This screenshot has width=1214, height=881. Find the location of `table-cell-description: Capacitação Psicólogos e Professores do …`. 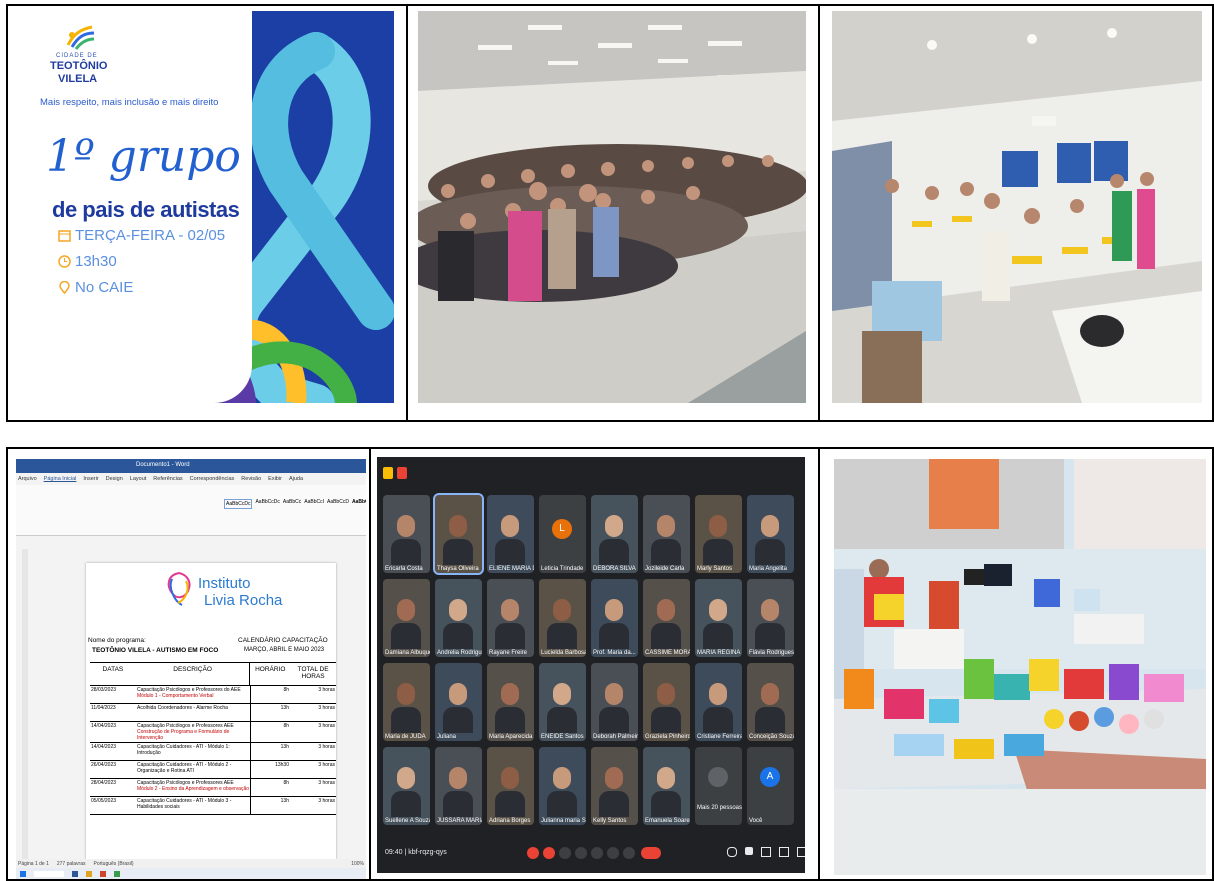

table-cell-description: Capacitação Psicólogos e Professores do … is located at coordinates (193, 694).